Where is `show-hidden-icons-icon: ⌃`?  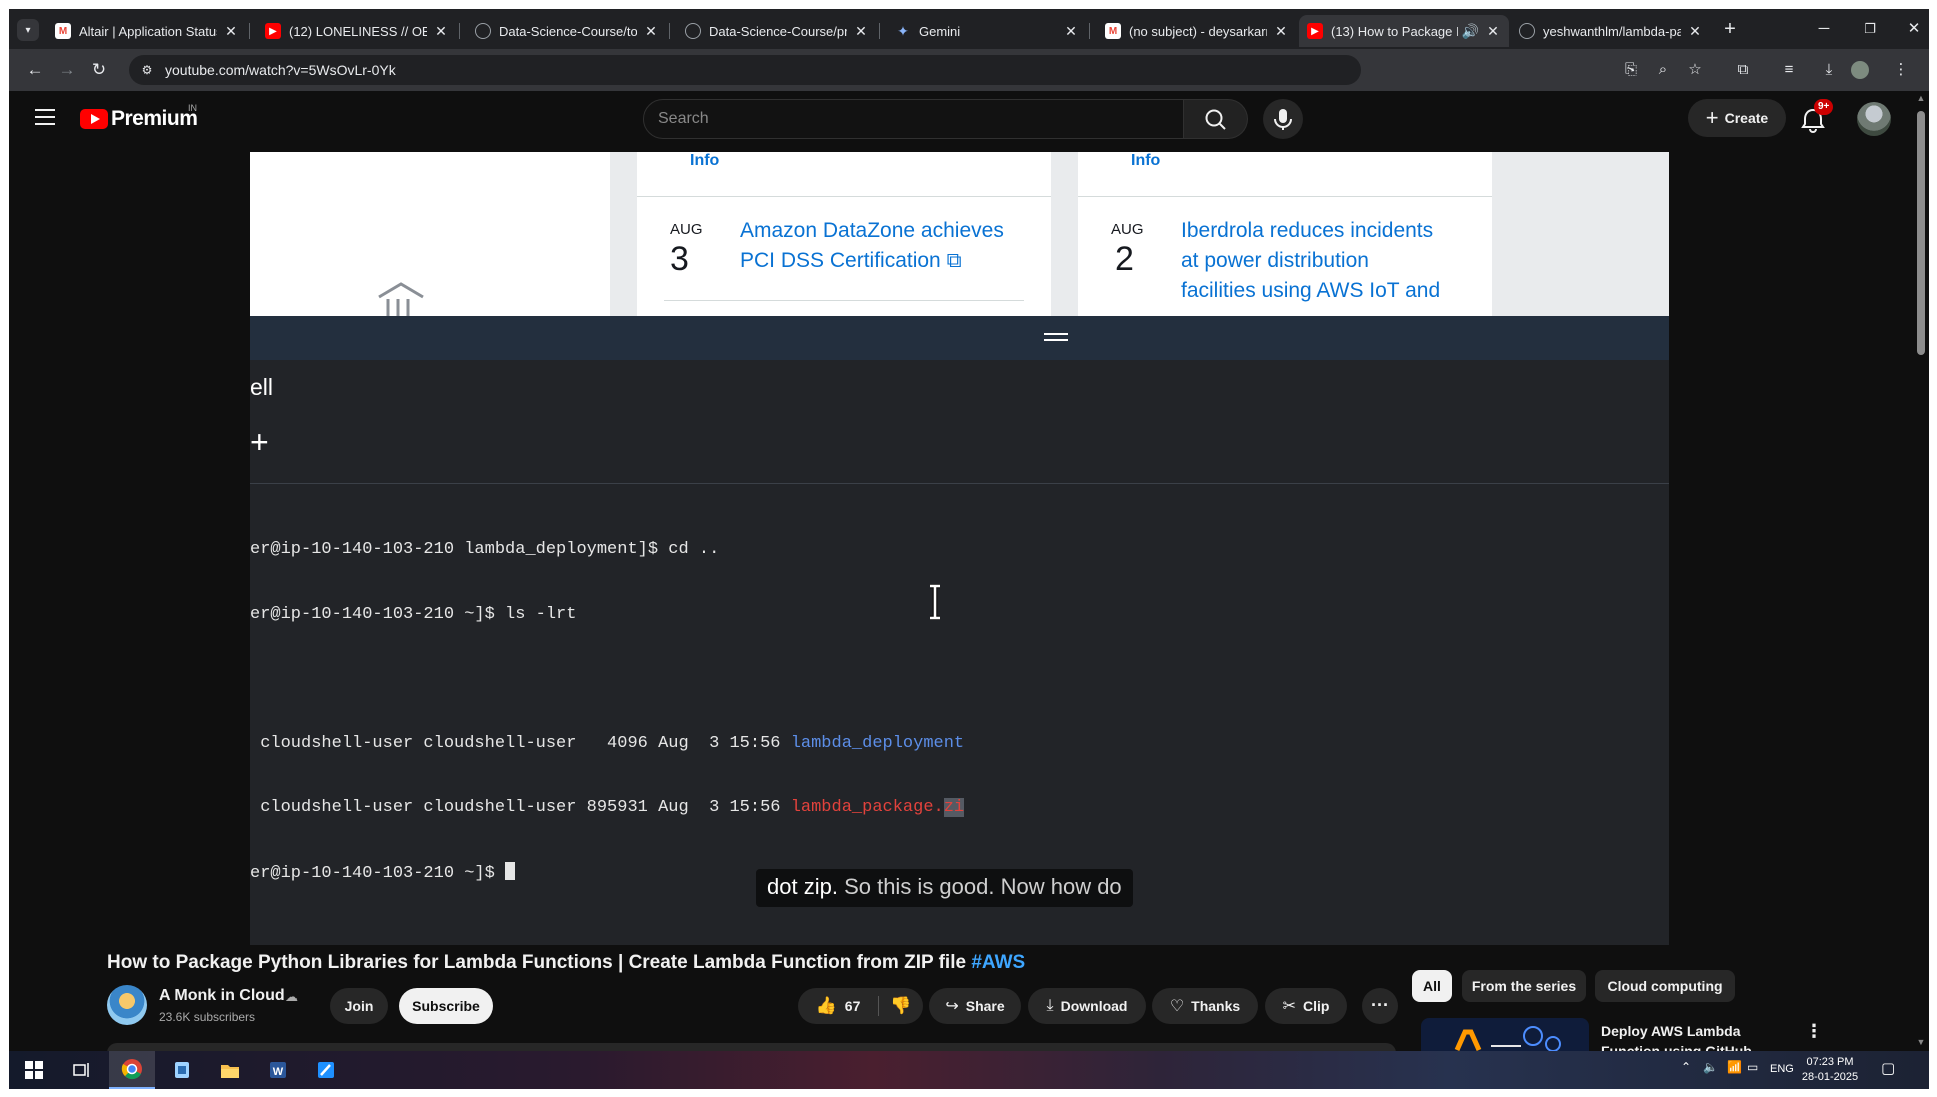
show-hidden-icons-icon: ⌃ is located at coordinates (1686, 1067).